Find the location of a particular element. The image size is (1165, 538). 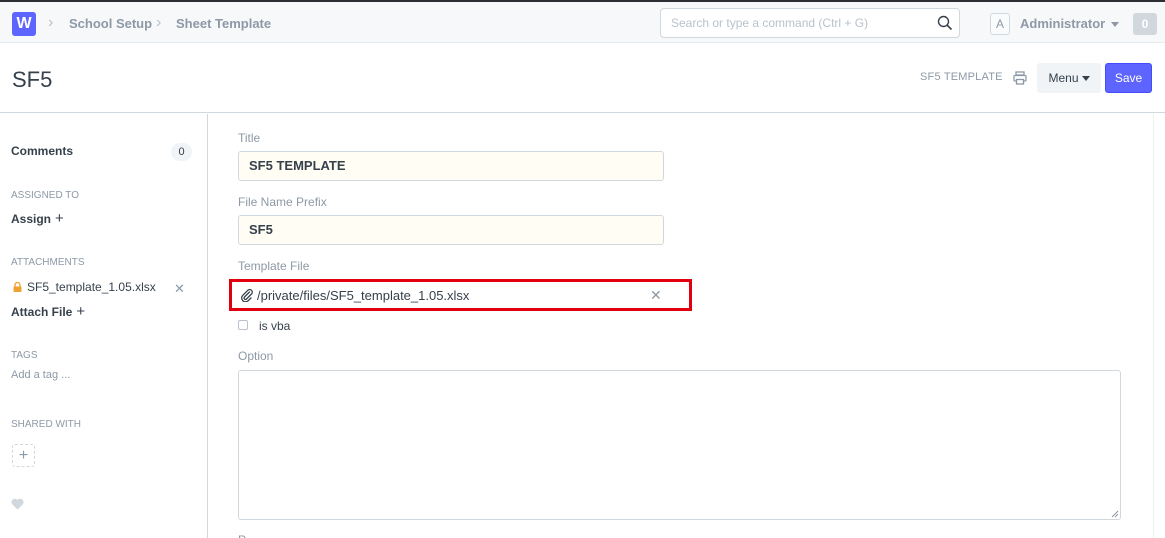

user-name: Administrator is located at coordinates (1063, 23).